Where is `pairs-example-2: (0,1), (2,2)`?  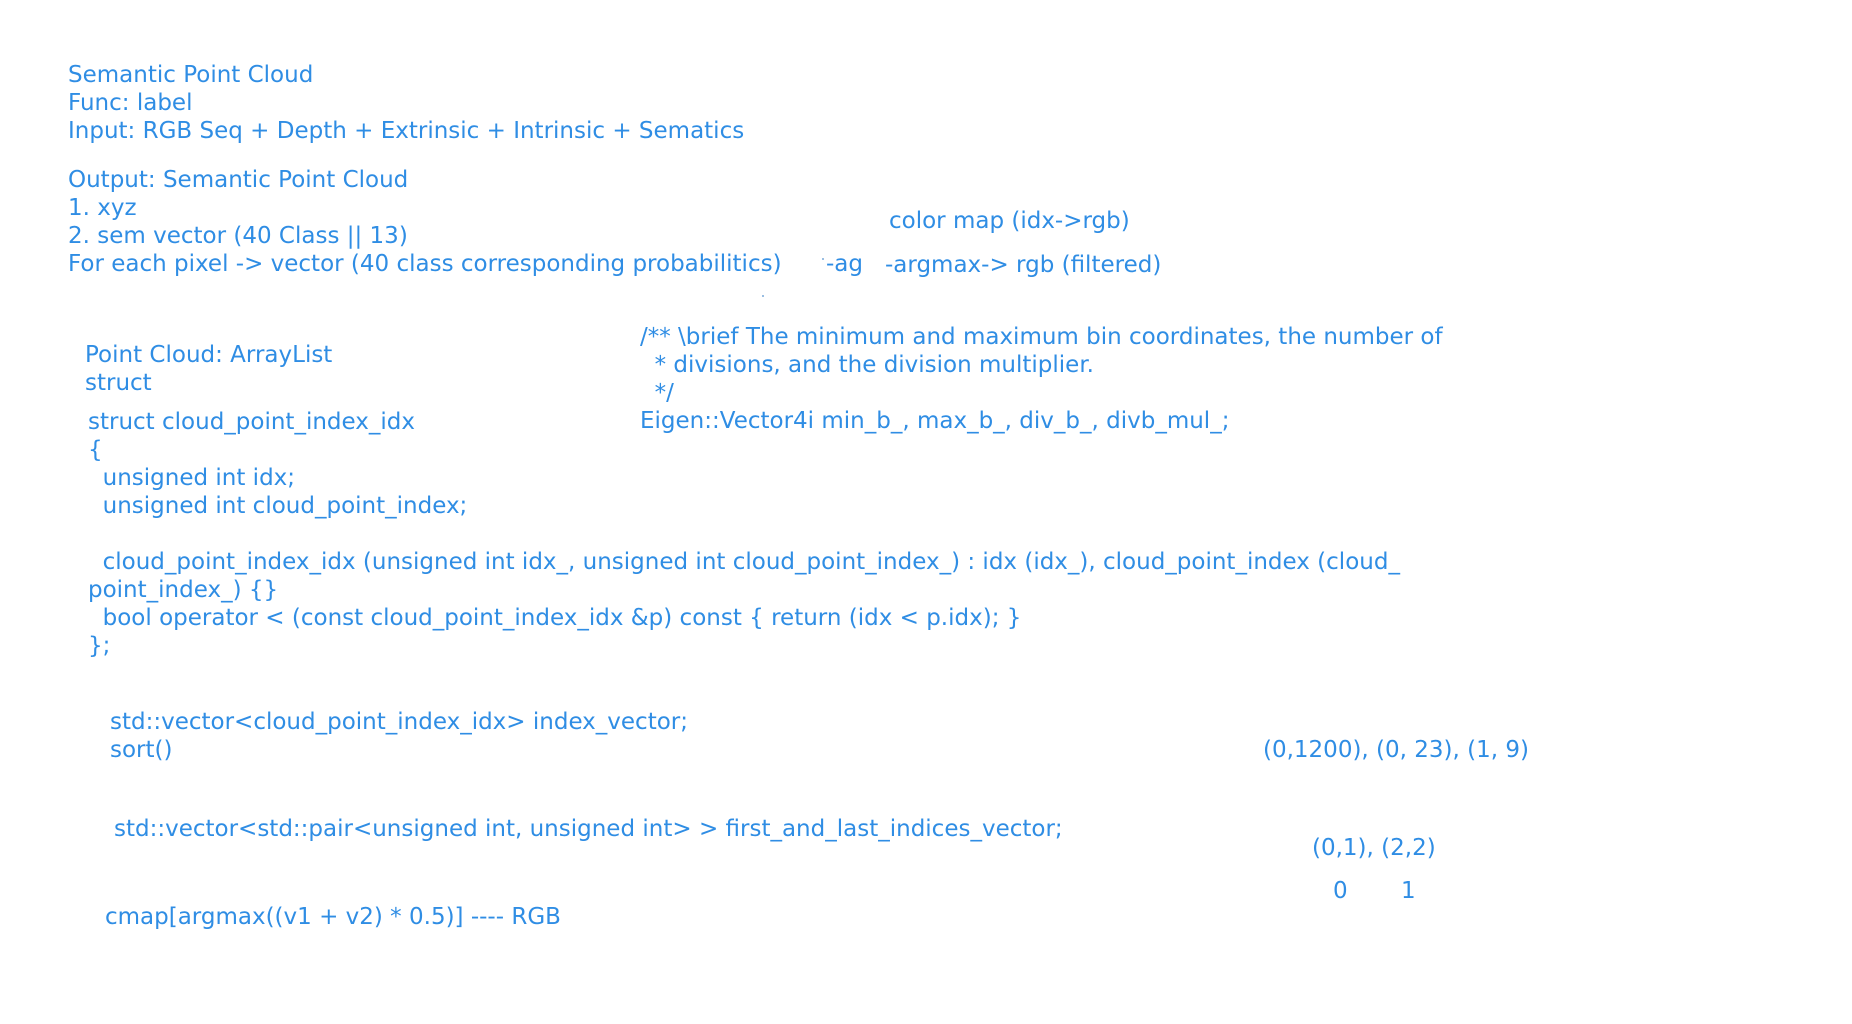
pairs-example-2: (0,1), (2,2) is located at coordinates (1374, 848).